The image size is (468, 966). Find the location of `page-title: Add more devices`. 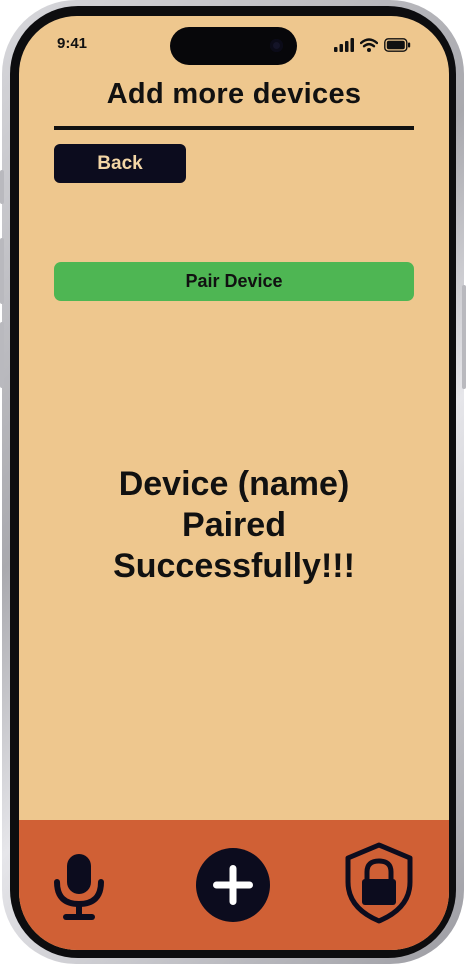

page-title: Add more devices is located at coordinates (234, 94).